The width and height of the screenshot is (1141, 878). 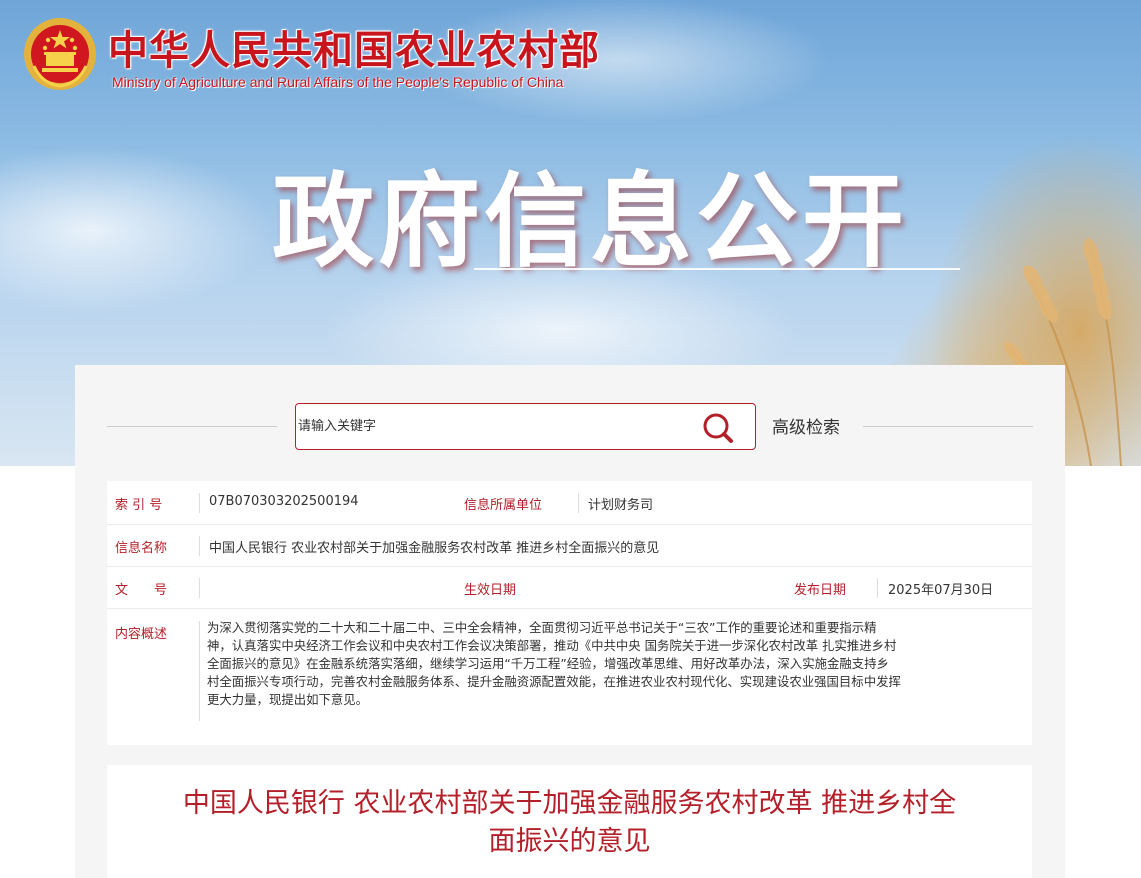 I want to click on article-title-line: 面振兴的意见, so click(x=569, y=841).